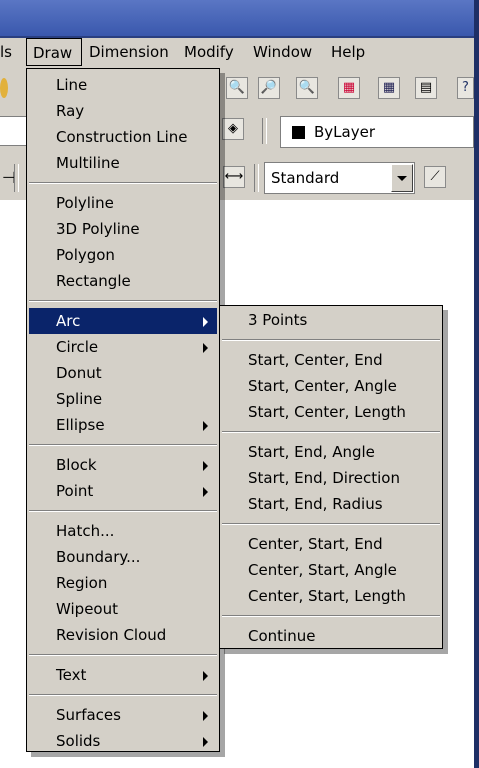 The width and height of the screenshot is (479, 768). I want to click on menu-item-label: Spline, so click(79, 399).